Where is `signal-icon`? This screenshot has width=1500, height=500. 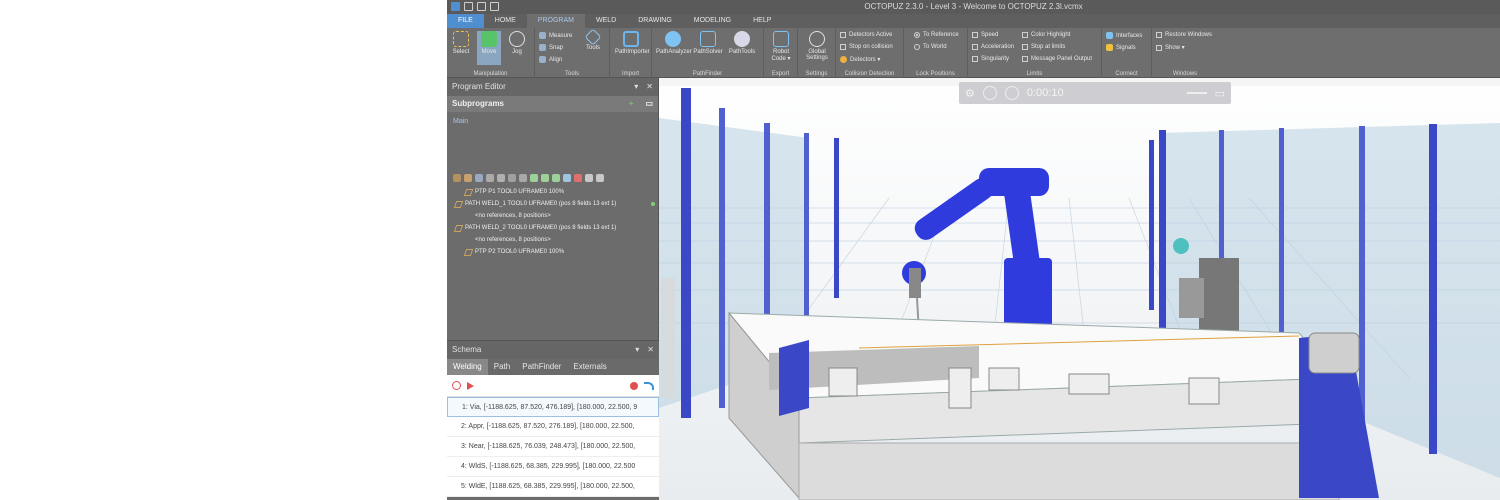 signal-icon is located at coordinates (556, 178).